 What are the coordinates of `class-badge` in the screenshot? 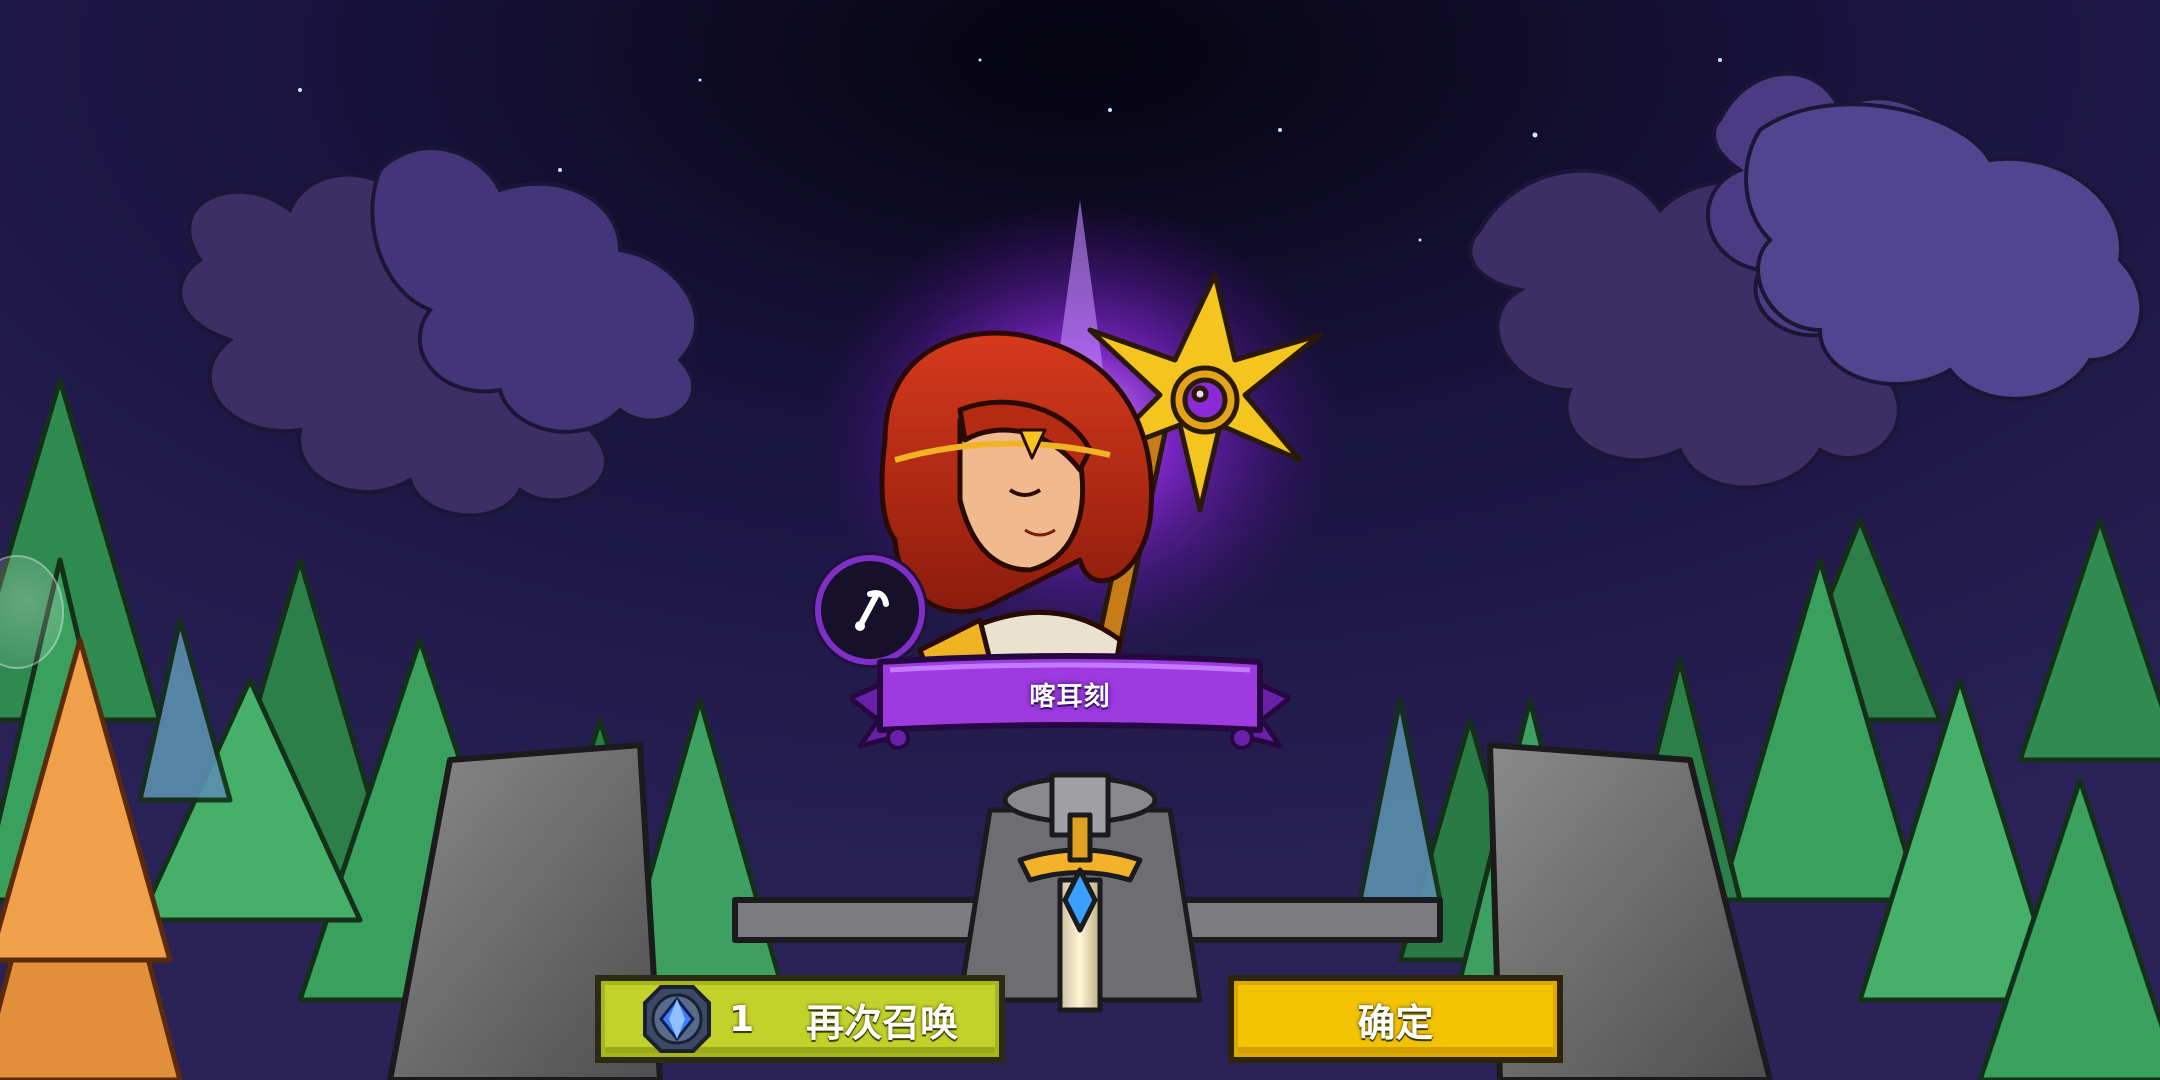 It's located at (870, 610).